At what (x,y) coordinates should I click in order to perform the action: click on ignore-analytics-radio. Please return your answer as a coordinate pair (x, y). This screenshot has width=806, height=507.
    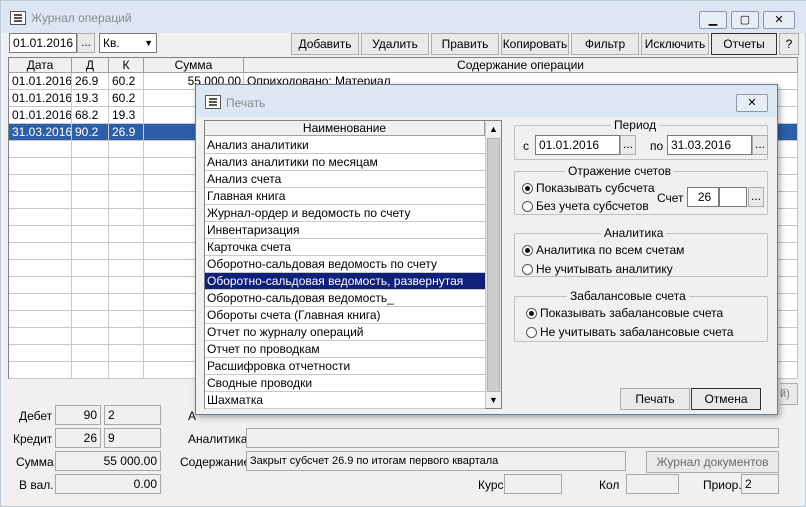
    Looking at the image, I should click on (527, 269).